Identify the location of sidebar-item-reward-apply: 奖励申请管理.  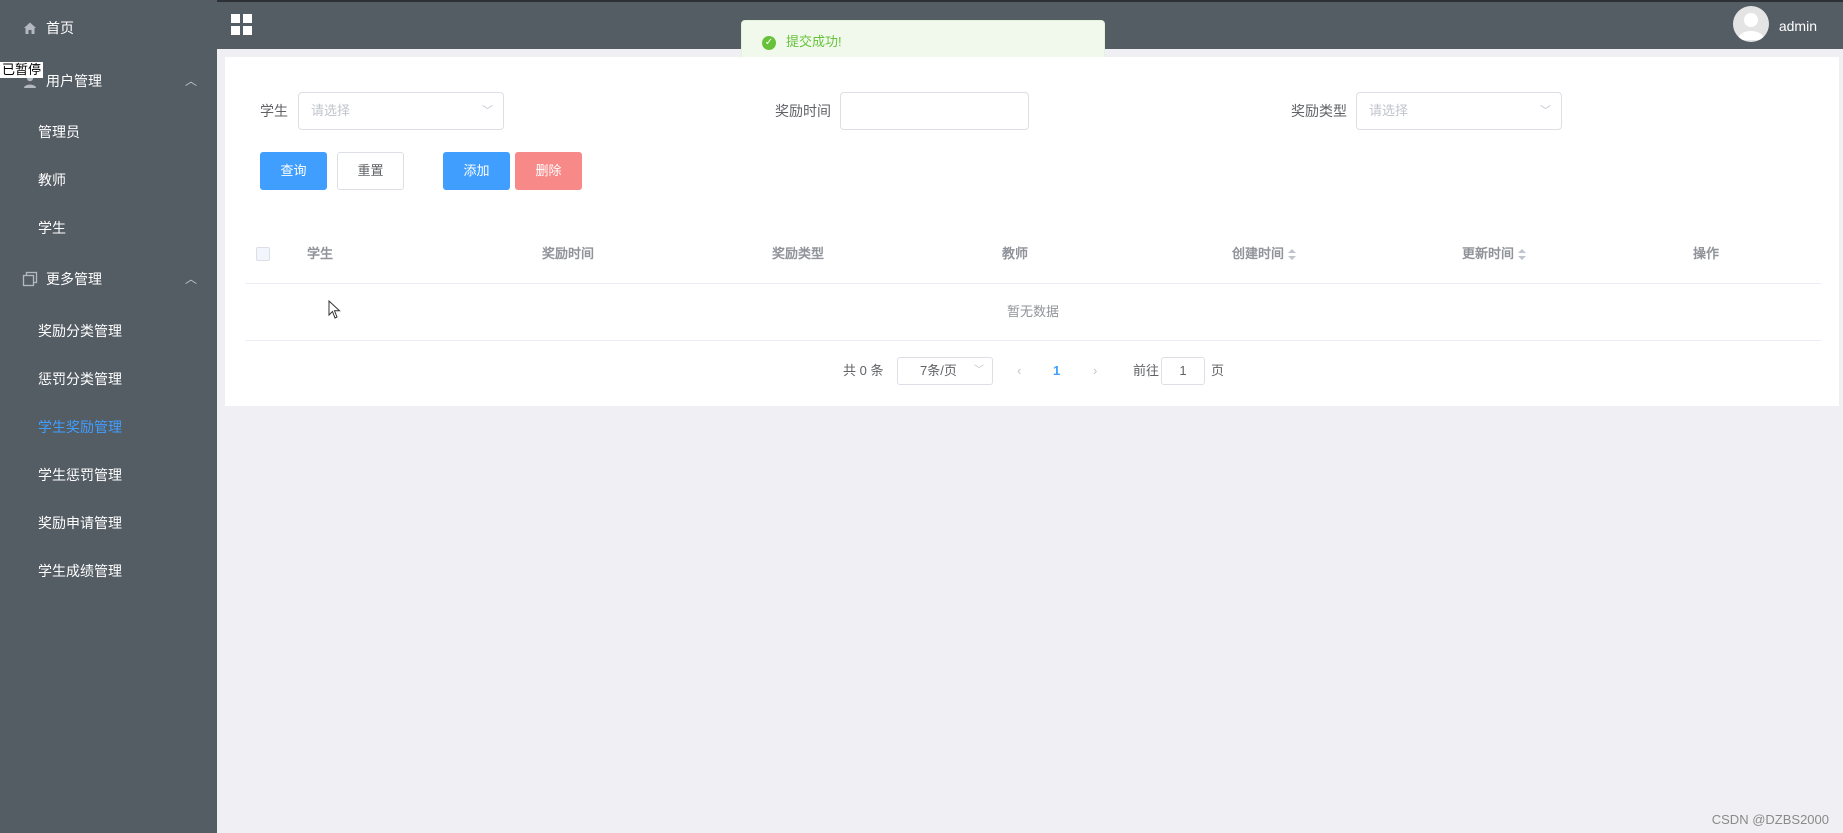
(108, 523).